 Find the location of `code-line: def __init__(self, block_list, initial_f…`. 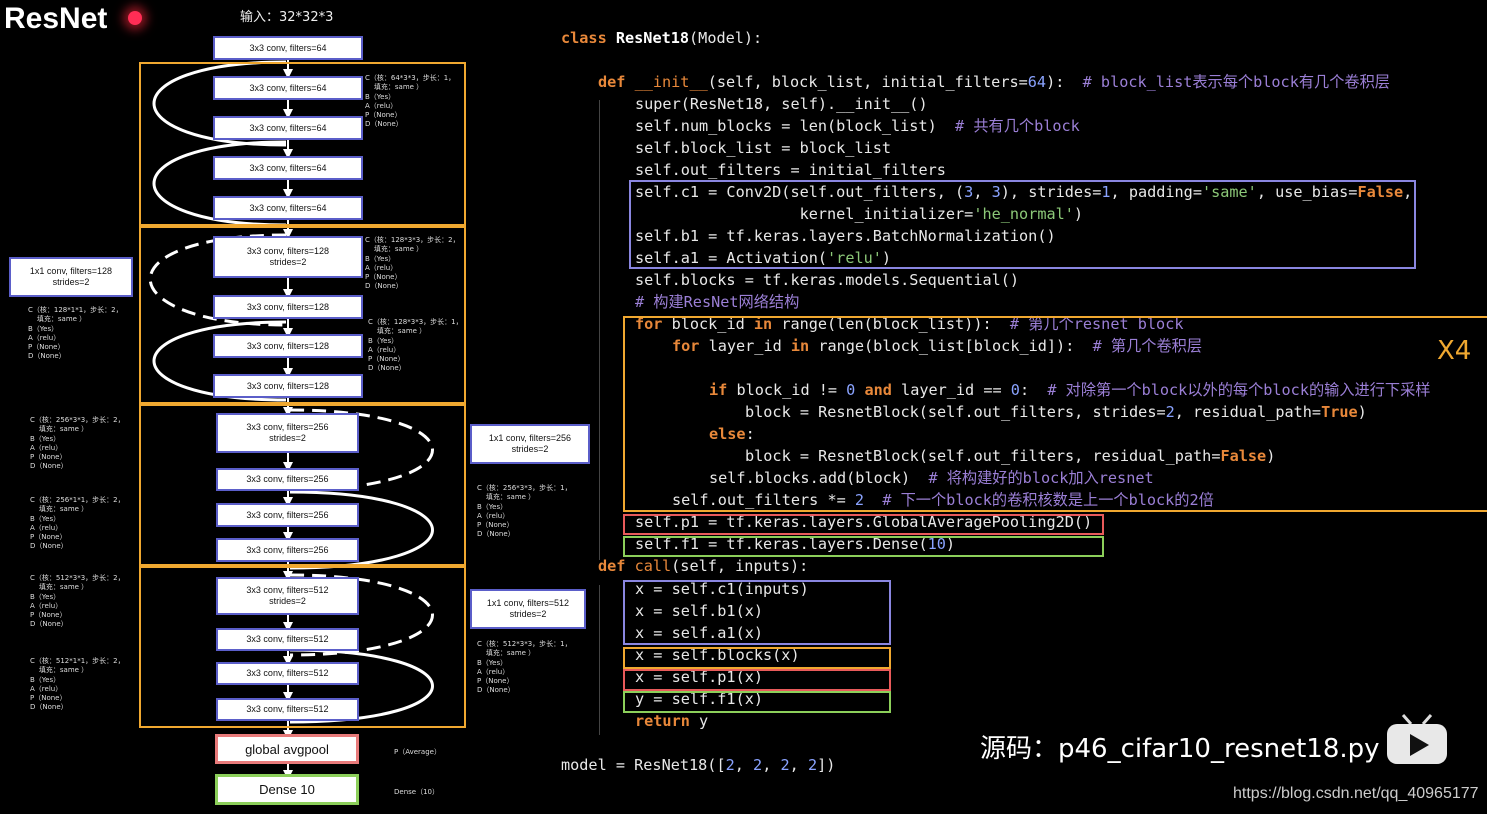

code-line: def __init__(self, block_list, initial_f… is located at coordinates (994, 82).